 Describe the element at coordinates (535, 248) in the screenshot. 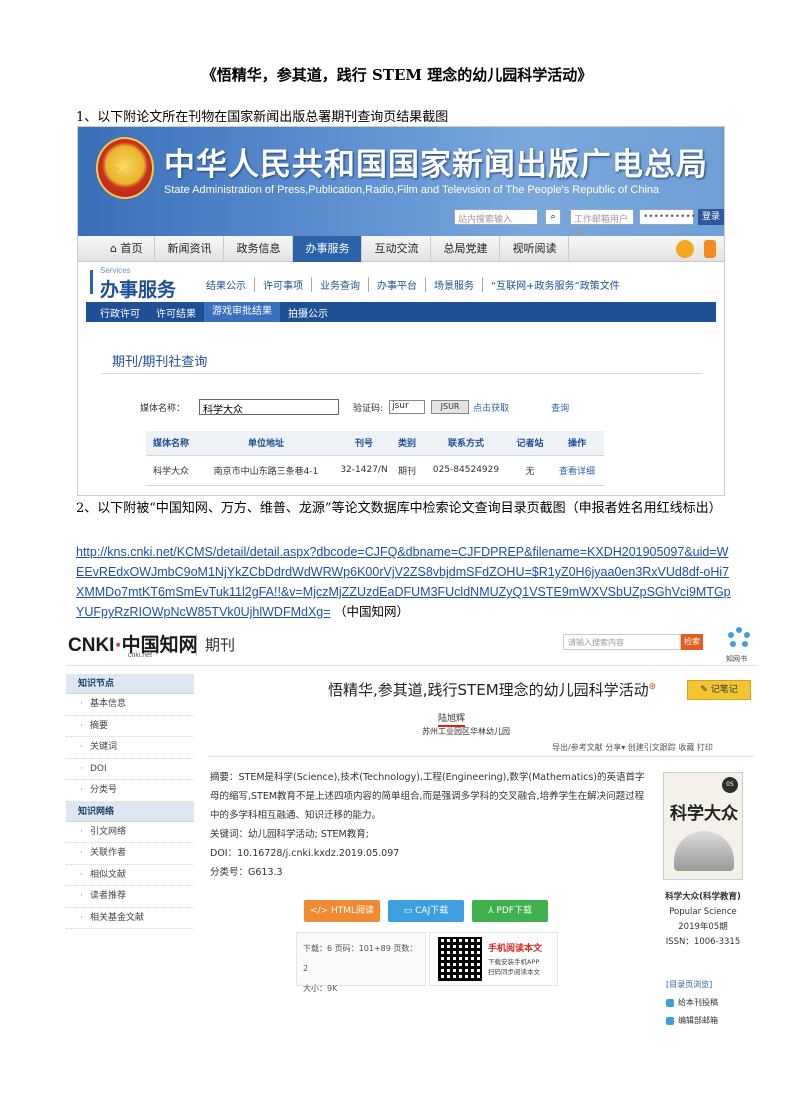

I see `nav-audiovisual: 视听阅读` at that location.